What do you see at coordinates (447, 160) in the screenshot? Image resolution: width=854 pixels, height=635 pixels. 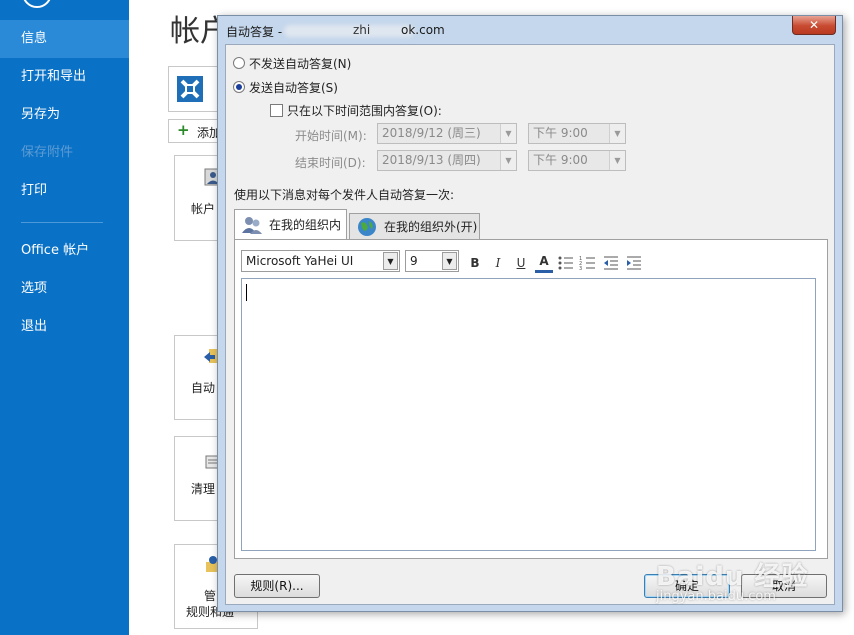 I see `end-date-dropdown: 2018/9/13 (周四) ▼` at bounding box center [447, 160].